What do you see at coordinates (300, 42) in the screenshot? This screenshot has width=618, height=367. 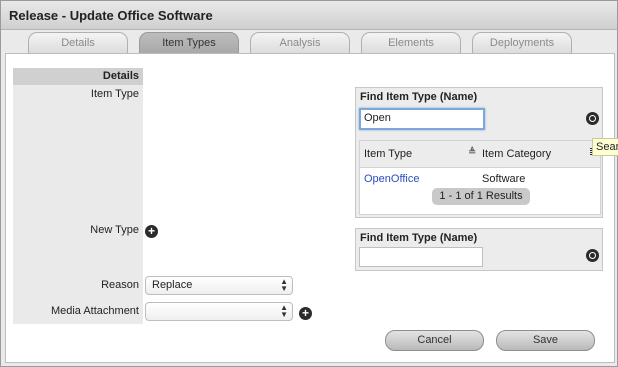 I see `tab-analysis: Analysis` at bounding box center [300, 42].